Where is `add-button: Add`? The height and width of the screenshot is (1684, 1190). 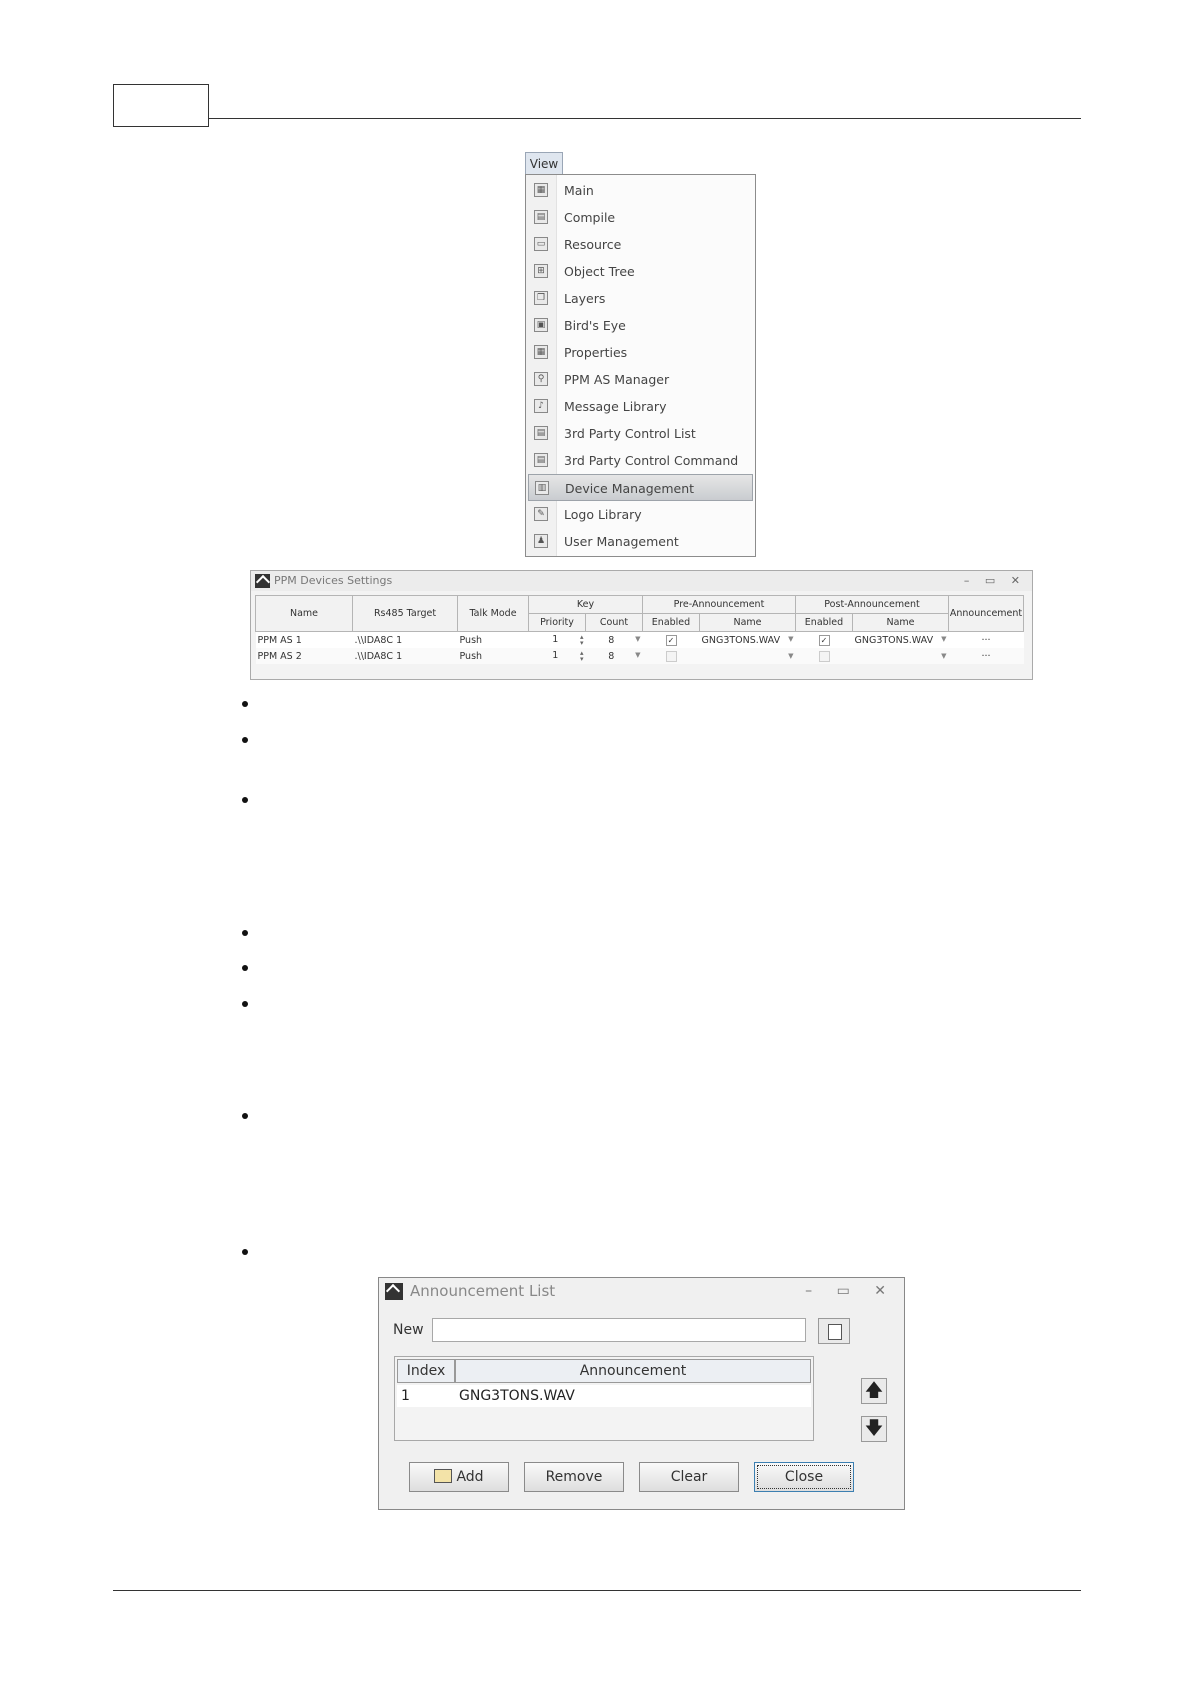
add-button: Add is located at coordinates (459, 1477).